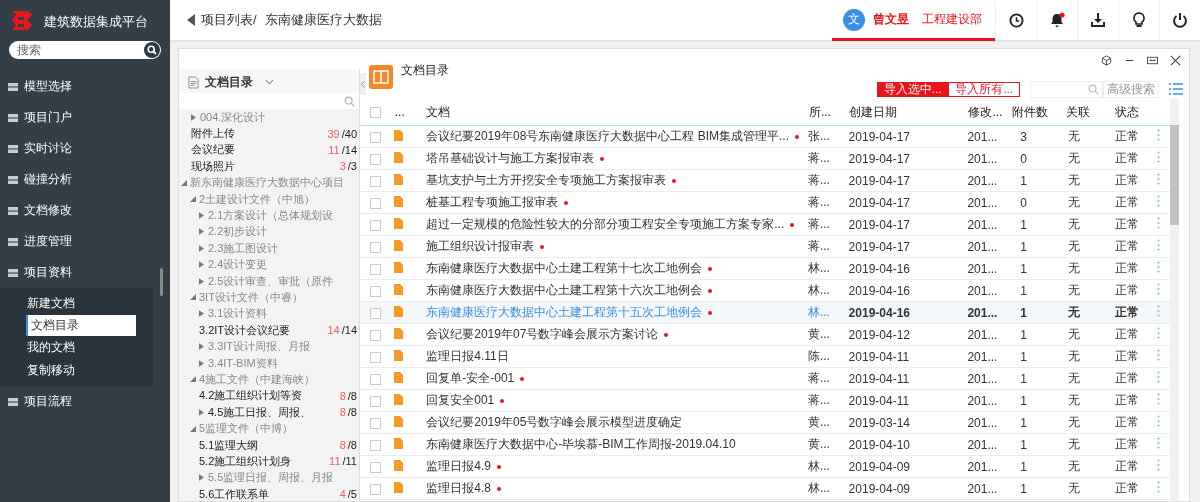 The image size is (1200, 502). What do you see at coordinates (213, 166) in the screenshot?
I see `tree-node: 现场照片` at bounding box center [213, 166].